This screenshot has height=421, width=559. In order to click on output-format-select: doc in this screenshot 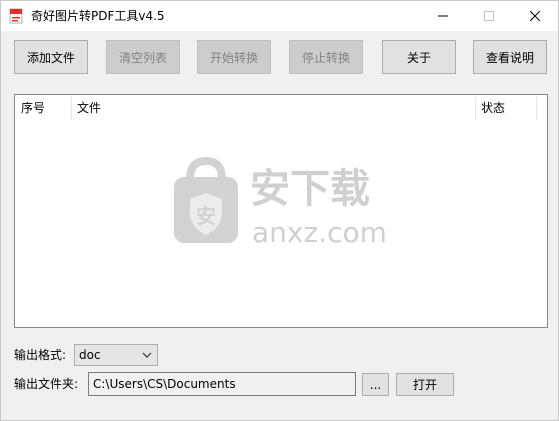, I will do `click(116, 355)`.